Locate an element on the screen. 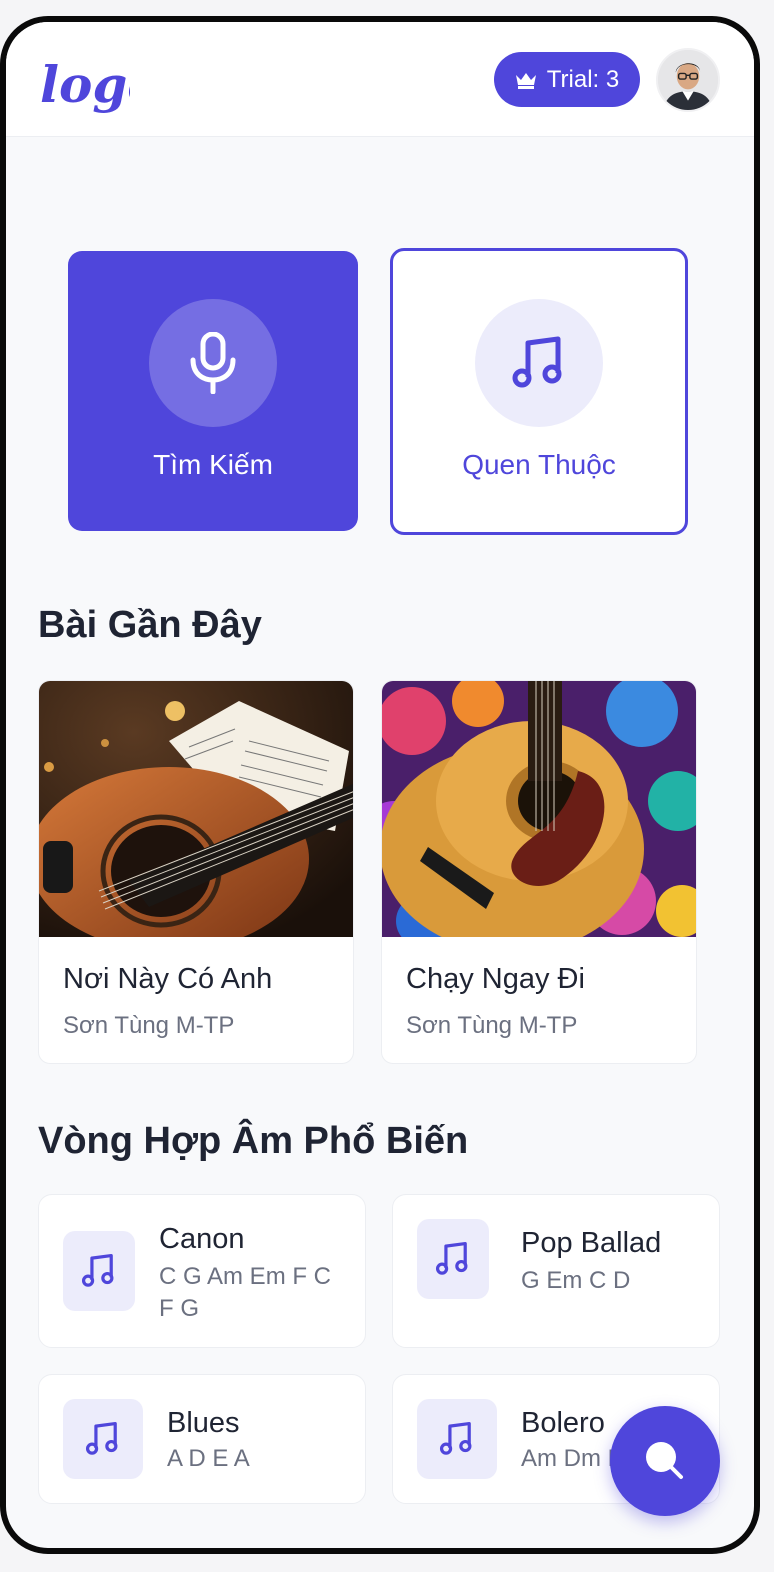 The width and height of the screenshot is (774, 1572). progression-card: Pop Ballad G Em C D is located at coordinates (556, 1271).